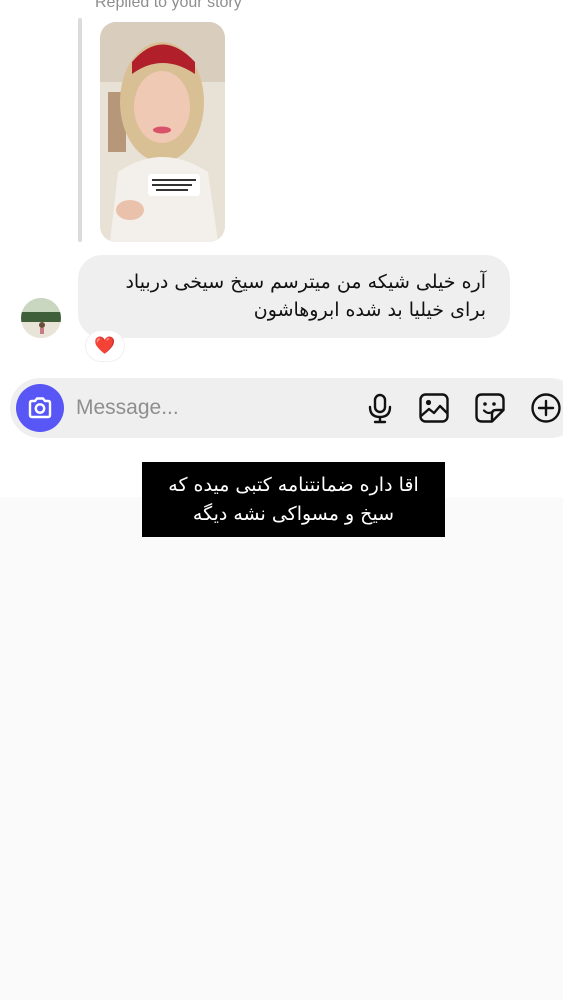  I want to click on gallery-button, so click(434, 408).